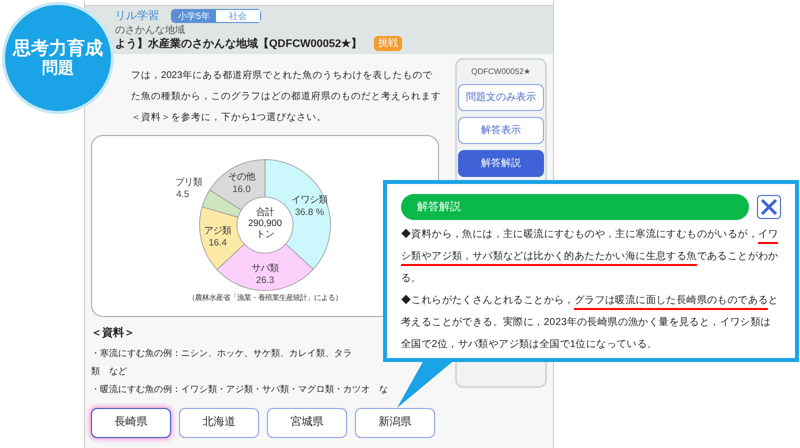  Describe the element at coordinates (501, 72) in the screenshot. I see `question-code: QDFCW00052★` at that location.